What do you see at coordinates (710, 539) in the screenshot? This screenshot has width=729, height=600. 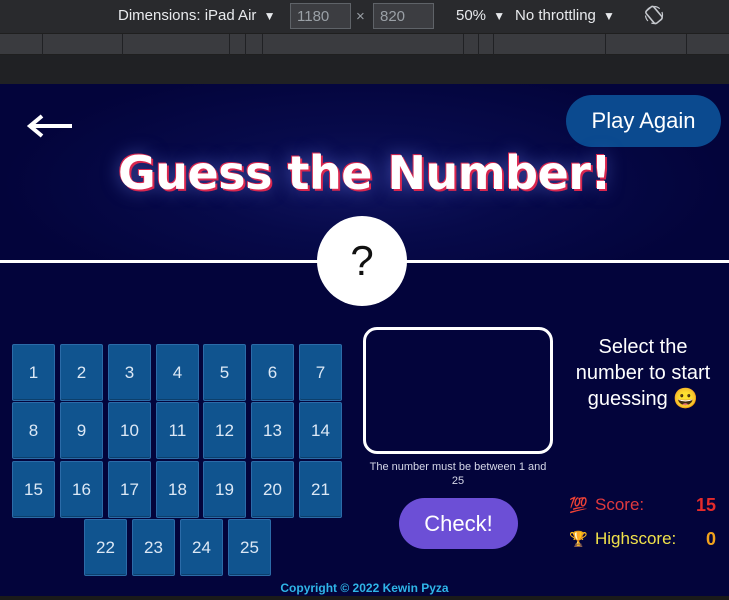 I see `highscore-value: 0` at bounding box center [710, 539].